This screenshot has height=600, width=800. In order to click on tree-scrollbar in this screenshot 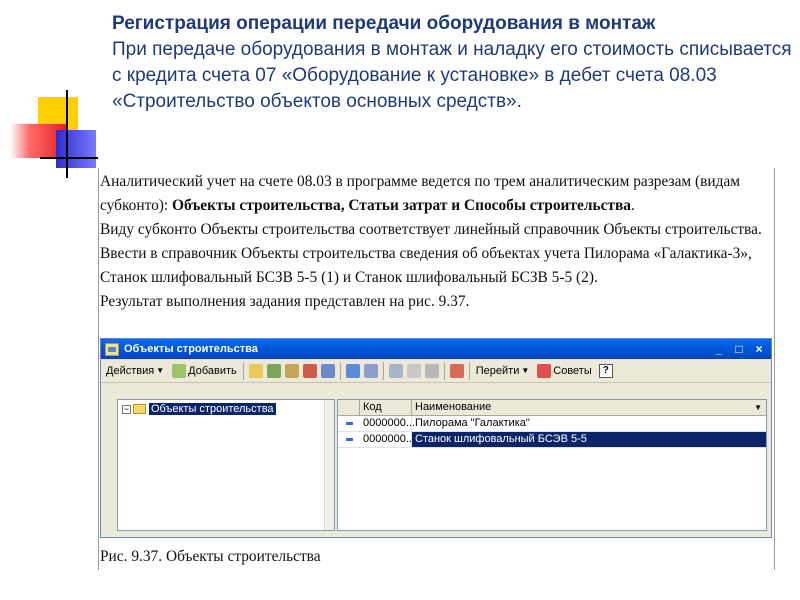, I will do `click(329, 465)`.